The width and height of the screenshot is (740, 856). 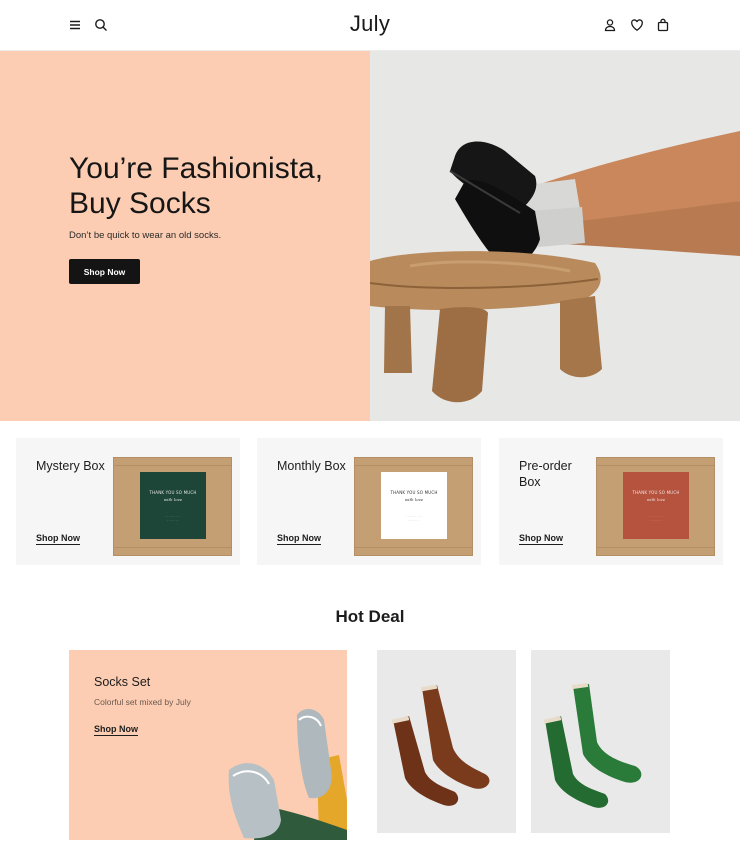 What do you see at coordinates (70, 466) in the screenshot?
I see `card-title: Mystery Box` at bounding box center [70, 466].